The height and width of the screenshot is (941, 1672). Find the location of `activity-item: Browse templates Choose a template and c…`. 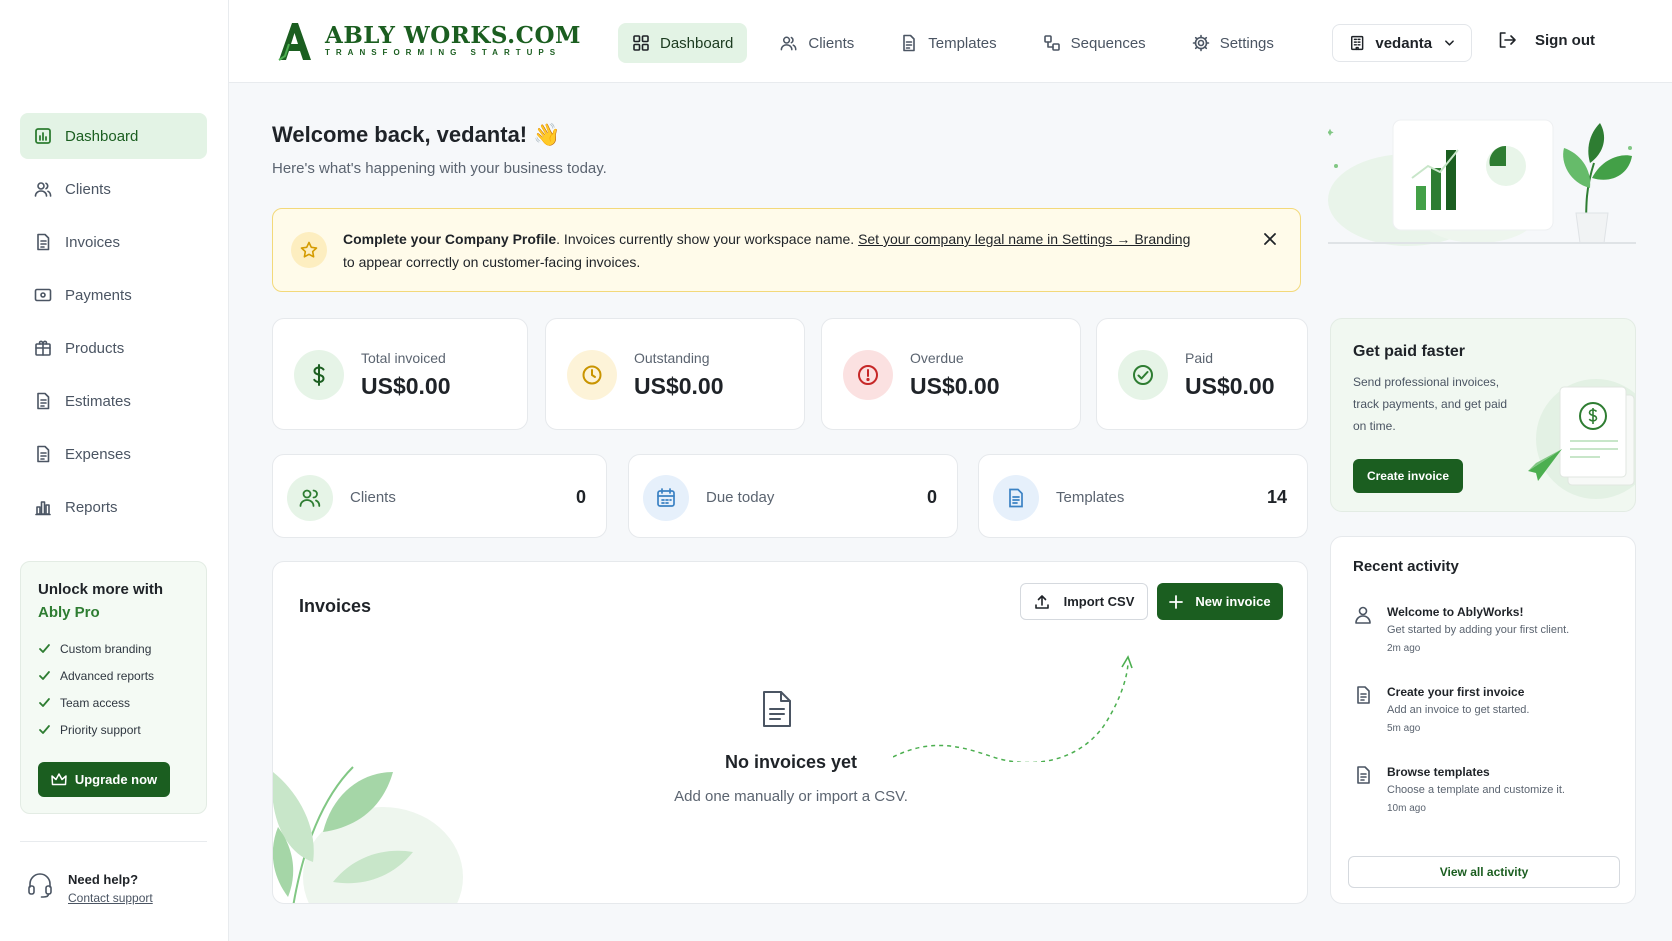

activity-item: Browse templates Choose a template and c… is located at coordinates (1488, 791).